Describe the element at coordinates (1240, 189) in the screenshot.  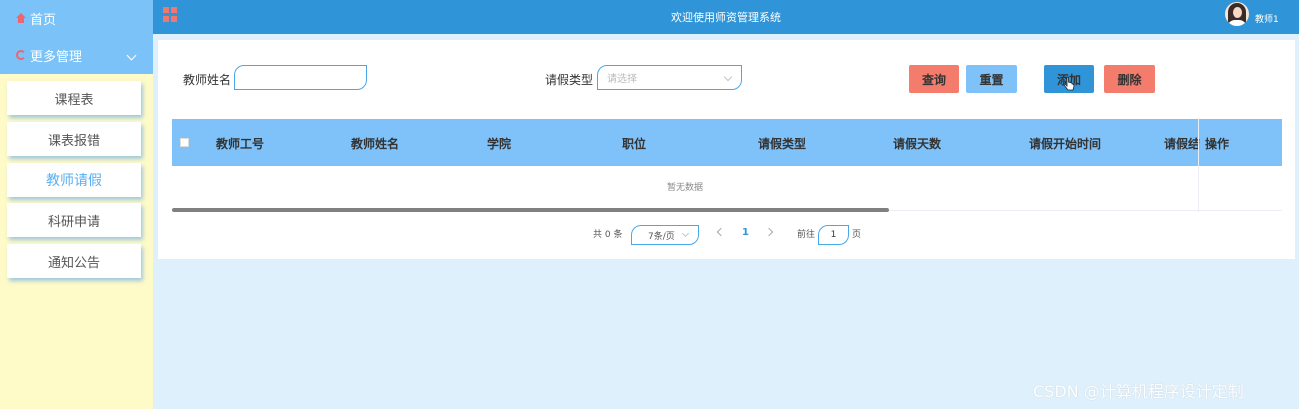
I see `operation-column-body` at that location.